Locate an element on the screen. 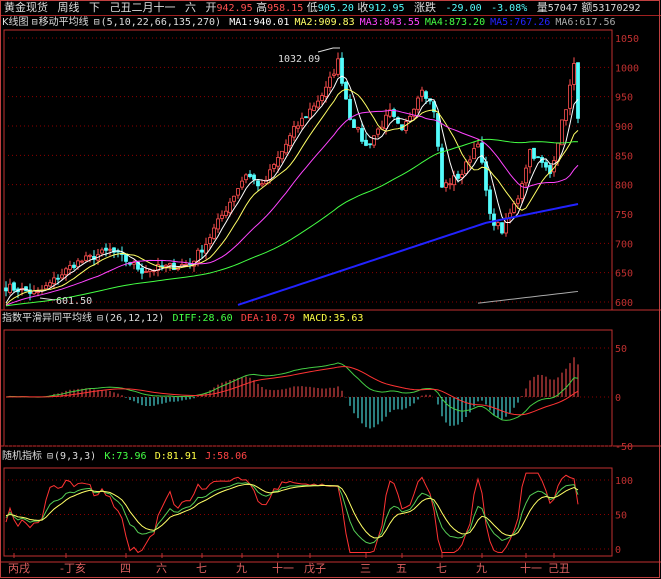  high-value: 958.15 is located at coordinates (285, 8).